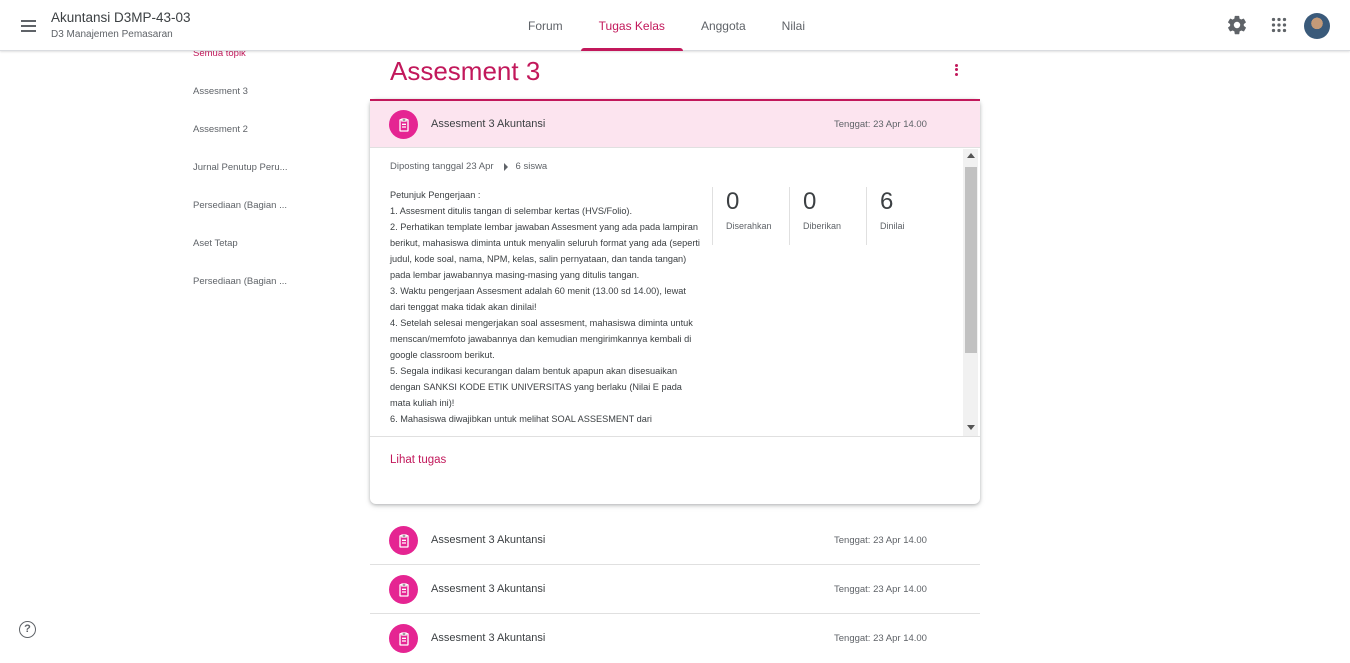  I want to click on details-scrollbar, so click(970, 292).